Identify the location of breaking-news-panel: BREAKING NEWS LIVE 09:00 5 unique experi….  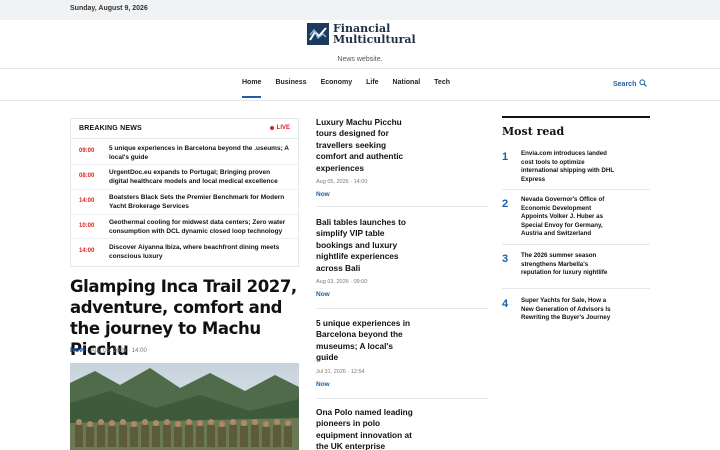
(185, 192).